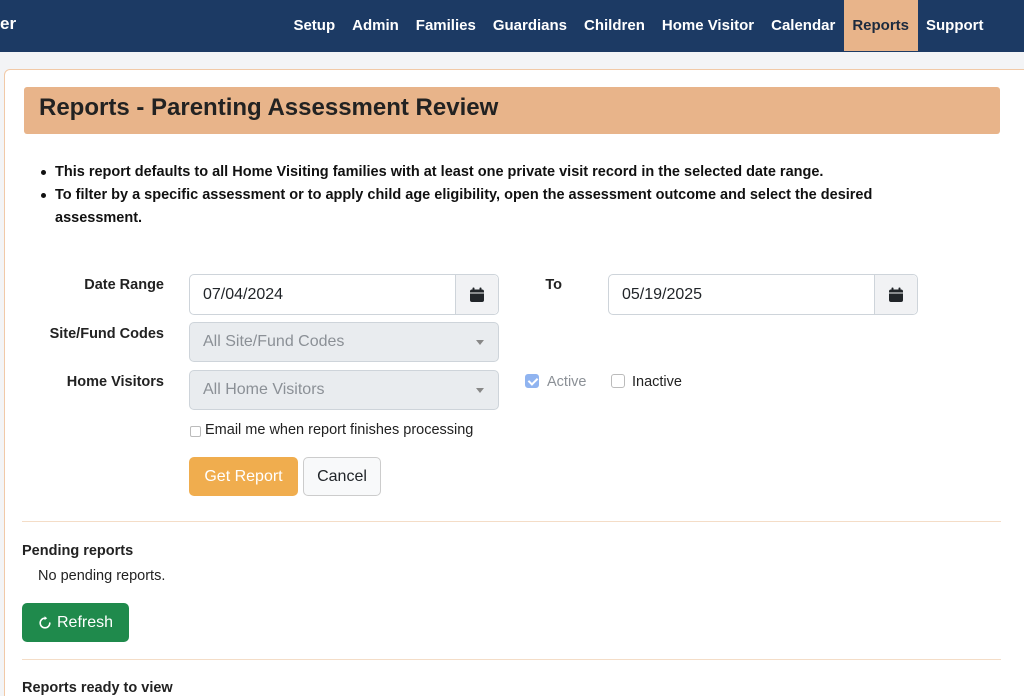  Describe the element at coordinates (195, 431) in the screenshot. I see `email-checkbox` at that location.